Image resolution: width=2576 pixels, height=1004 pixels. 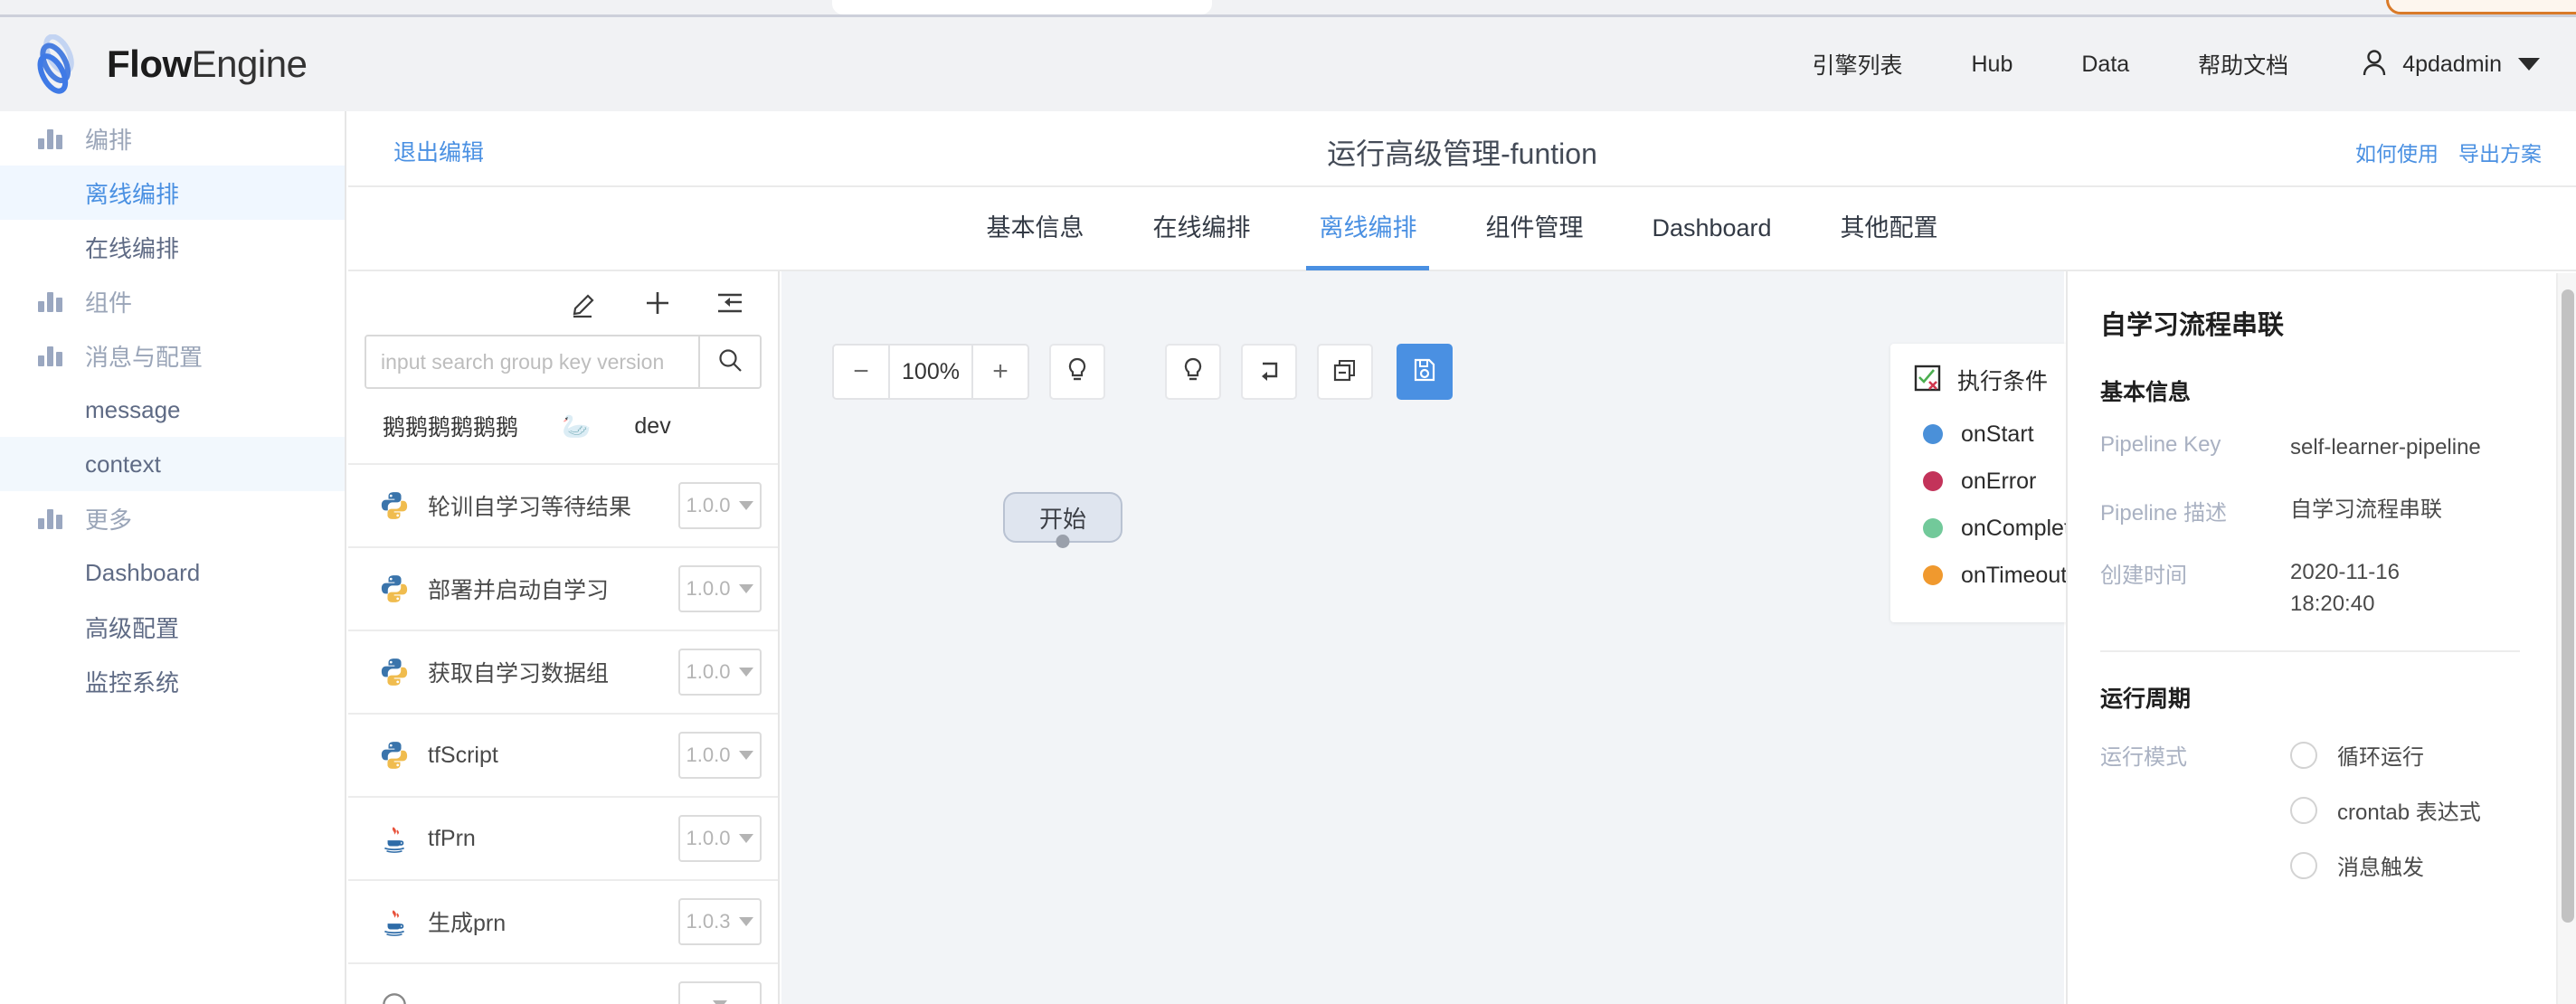 I want to click on tab-component-management: 组件管理, so click(x=1534, y=228).